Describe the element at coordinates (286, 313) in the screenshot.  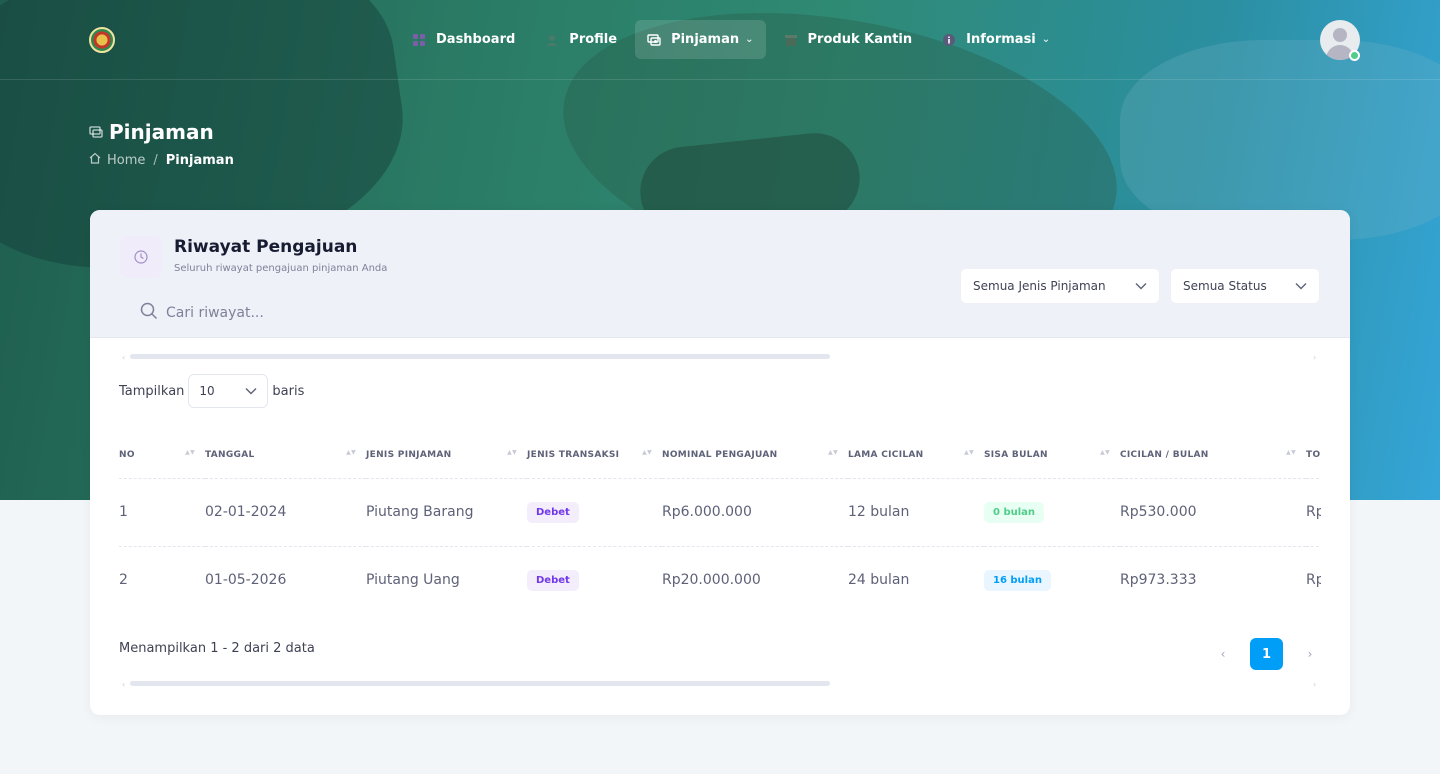
I see `search-input` at that location.